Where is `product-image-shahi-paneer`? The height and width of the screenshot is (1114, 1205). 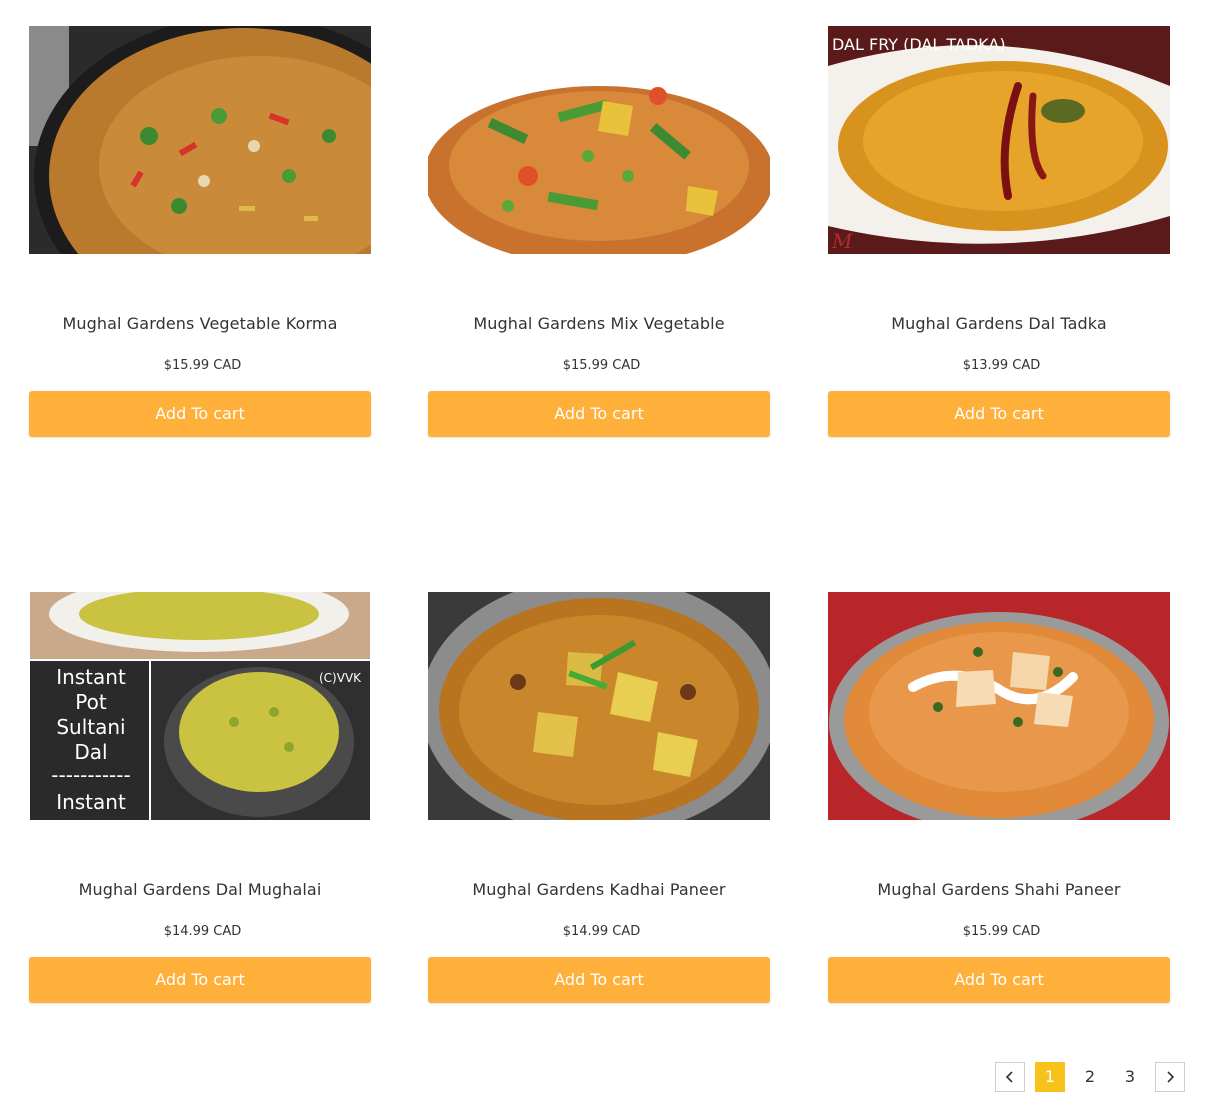 product-image-shahi-paneer is located at coordinates (999, 706).